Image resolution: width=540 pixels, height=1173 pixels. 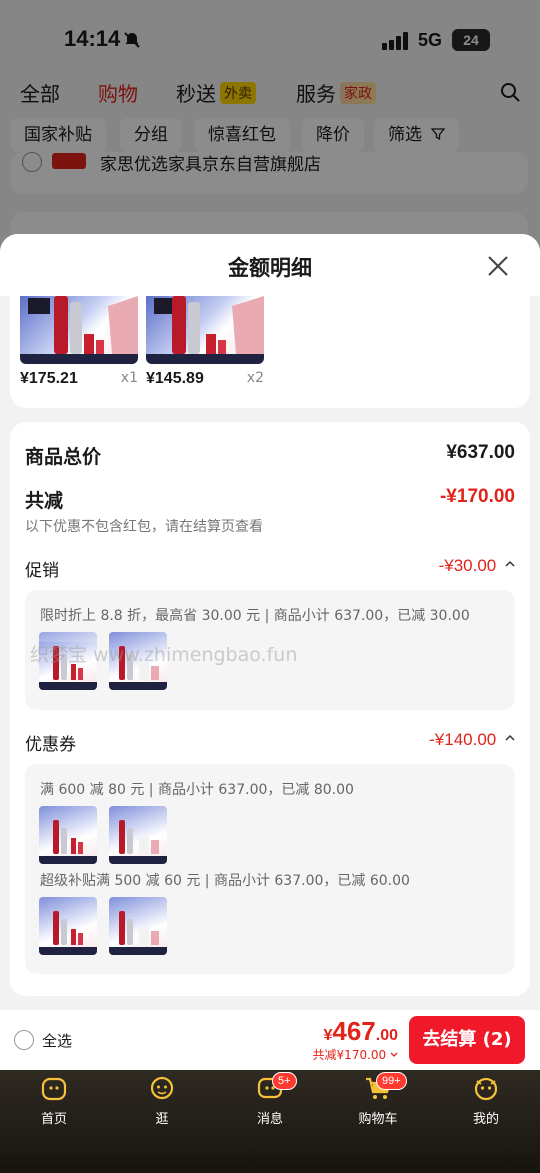 What do you see at coordinates (24, 1040) in the screenshot?
I see `select-all-checkbox` at bounding box center [24, 1040].